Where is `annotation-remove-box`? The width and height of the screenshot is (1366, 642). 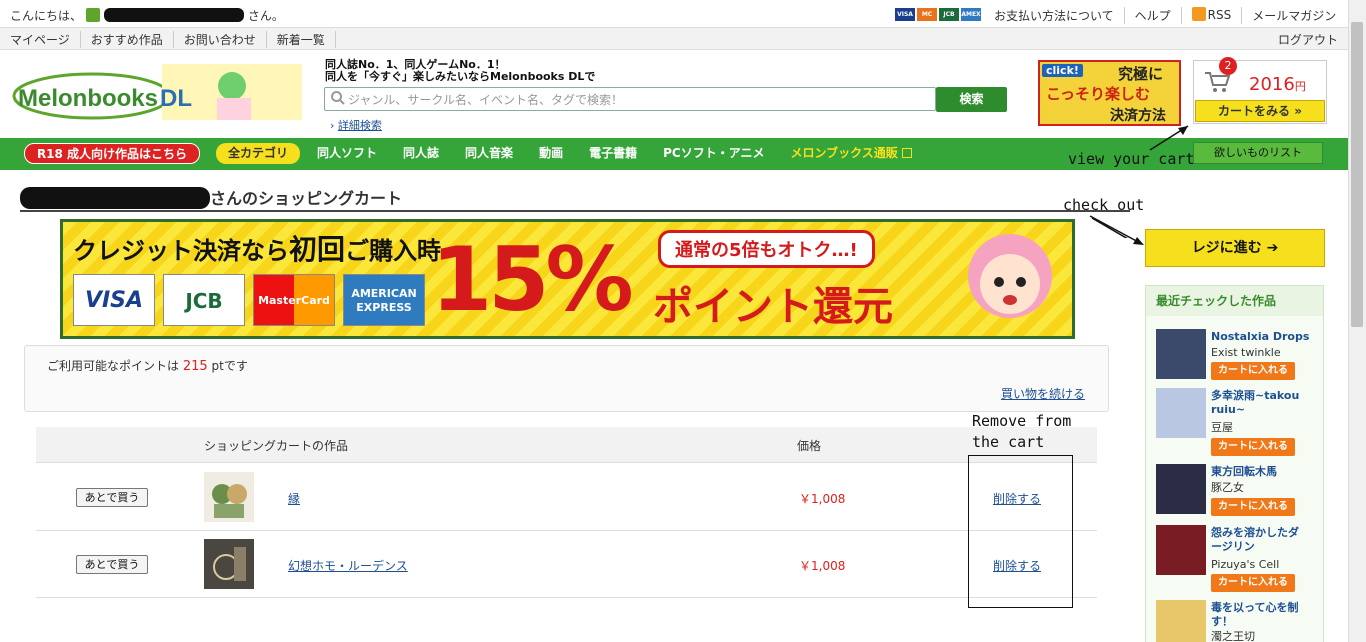 annotation-remove-box is located at coordinates (1020, 531).